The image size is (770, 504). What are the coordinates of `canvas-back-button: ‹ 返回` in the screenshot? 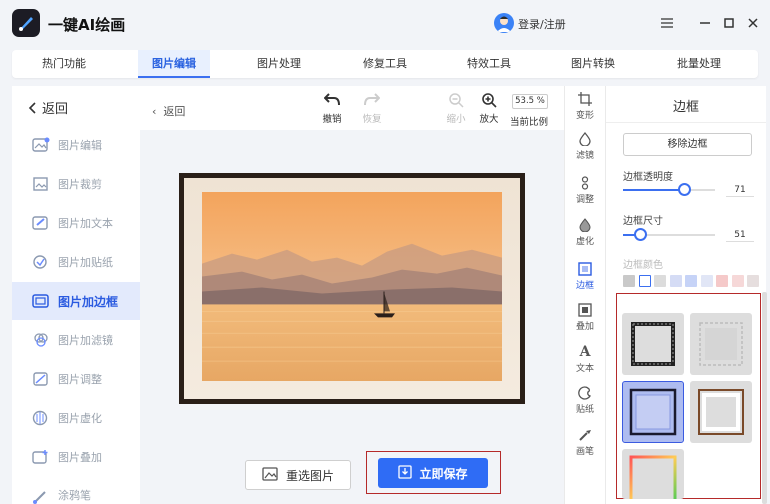 It's located at (168, 111).